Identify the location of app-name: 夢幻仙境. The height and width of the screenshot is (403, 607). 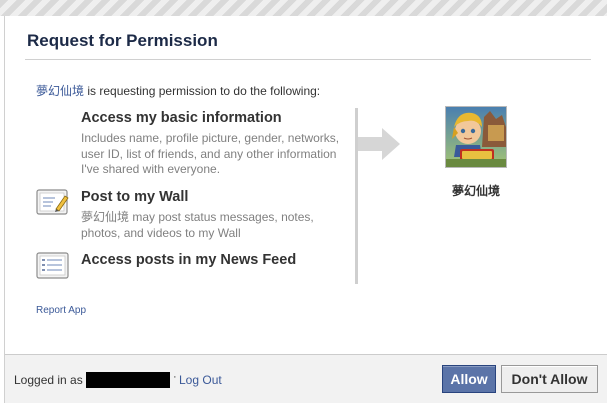
(475, 191).